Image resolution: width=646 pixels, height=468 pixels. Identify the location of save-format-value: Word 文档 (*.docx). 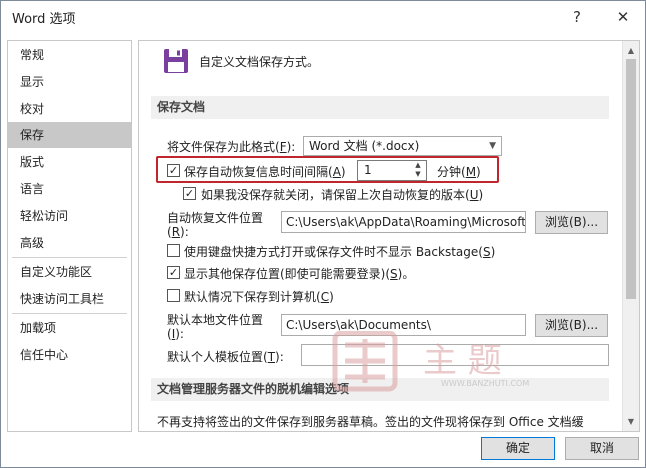
(364, 146).